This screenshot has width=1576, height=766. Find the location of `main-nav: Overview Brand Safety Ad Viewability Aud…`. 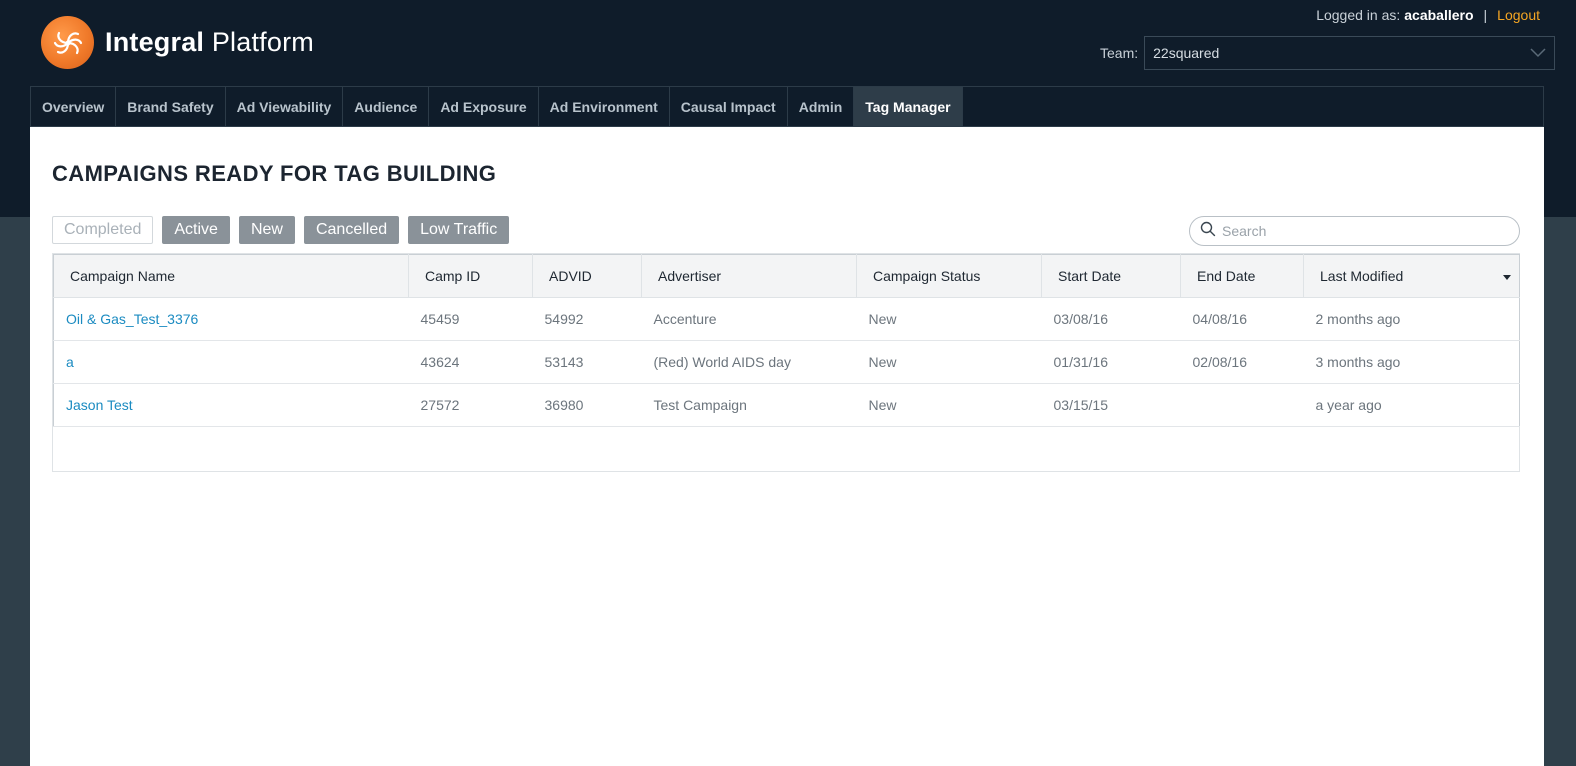

main-nav: Overview Brand Safety Ad Viewability Aud… is located at coordinates (787, 106).